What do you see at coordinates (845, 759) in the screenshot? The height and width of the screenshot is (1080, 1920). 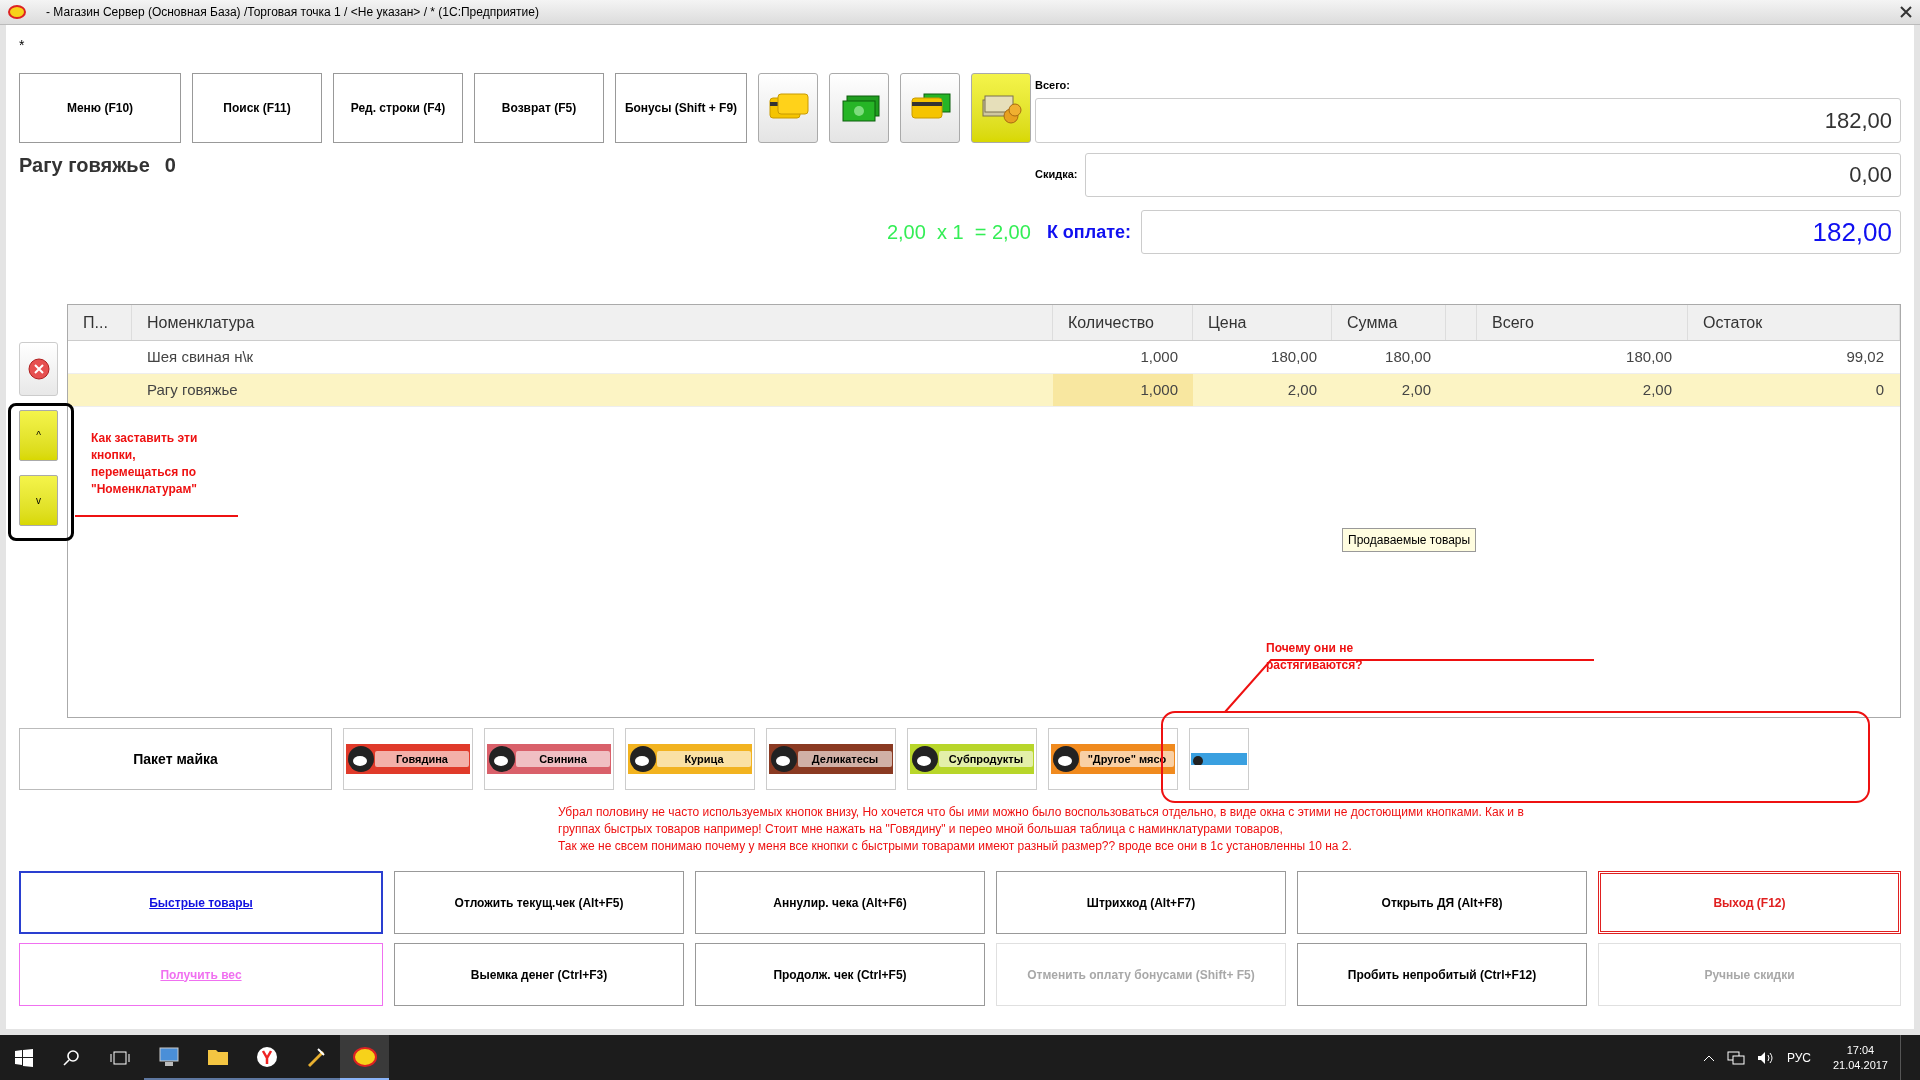 I see `quick-goods-label: Деликатесы` at bounding box center [845, 759].